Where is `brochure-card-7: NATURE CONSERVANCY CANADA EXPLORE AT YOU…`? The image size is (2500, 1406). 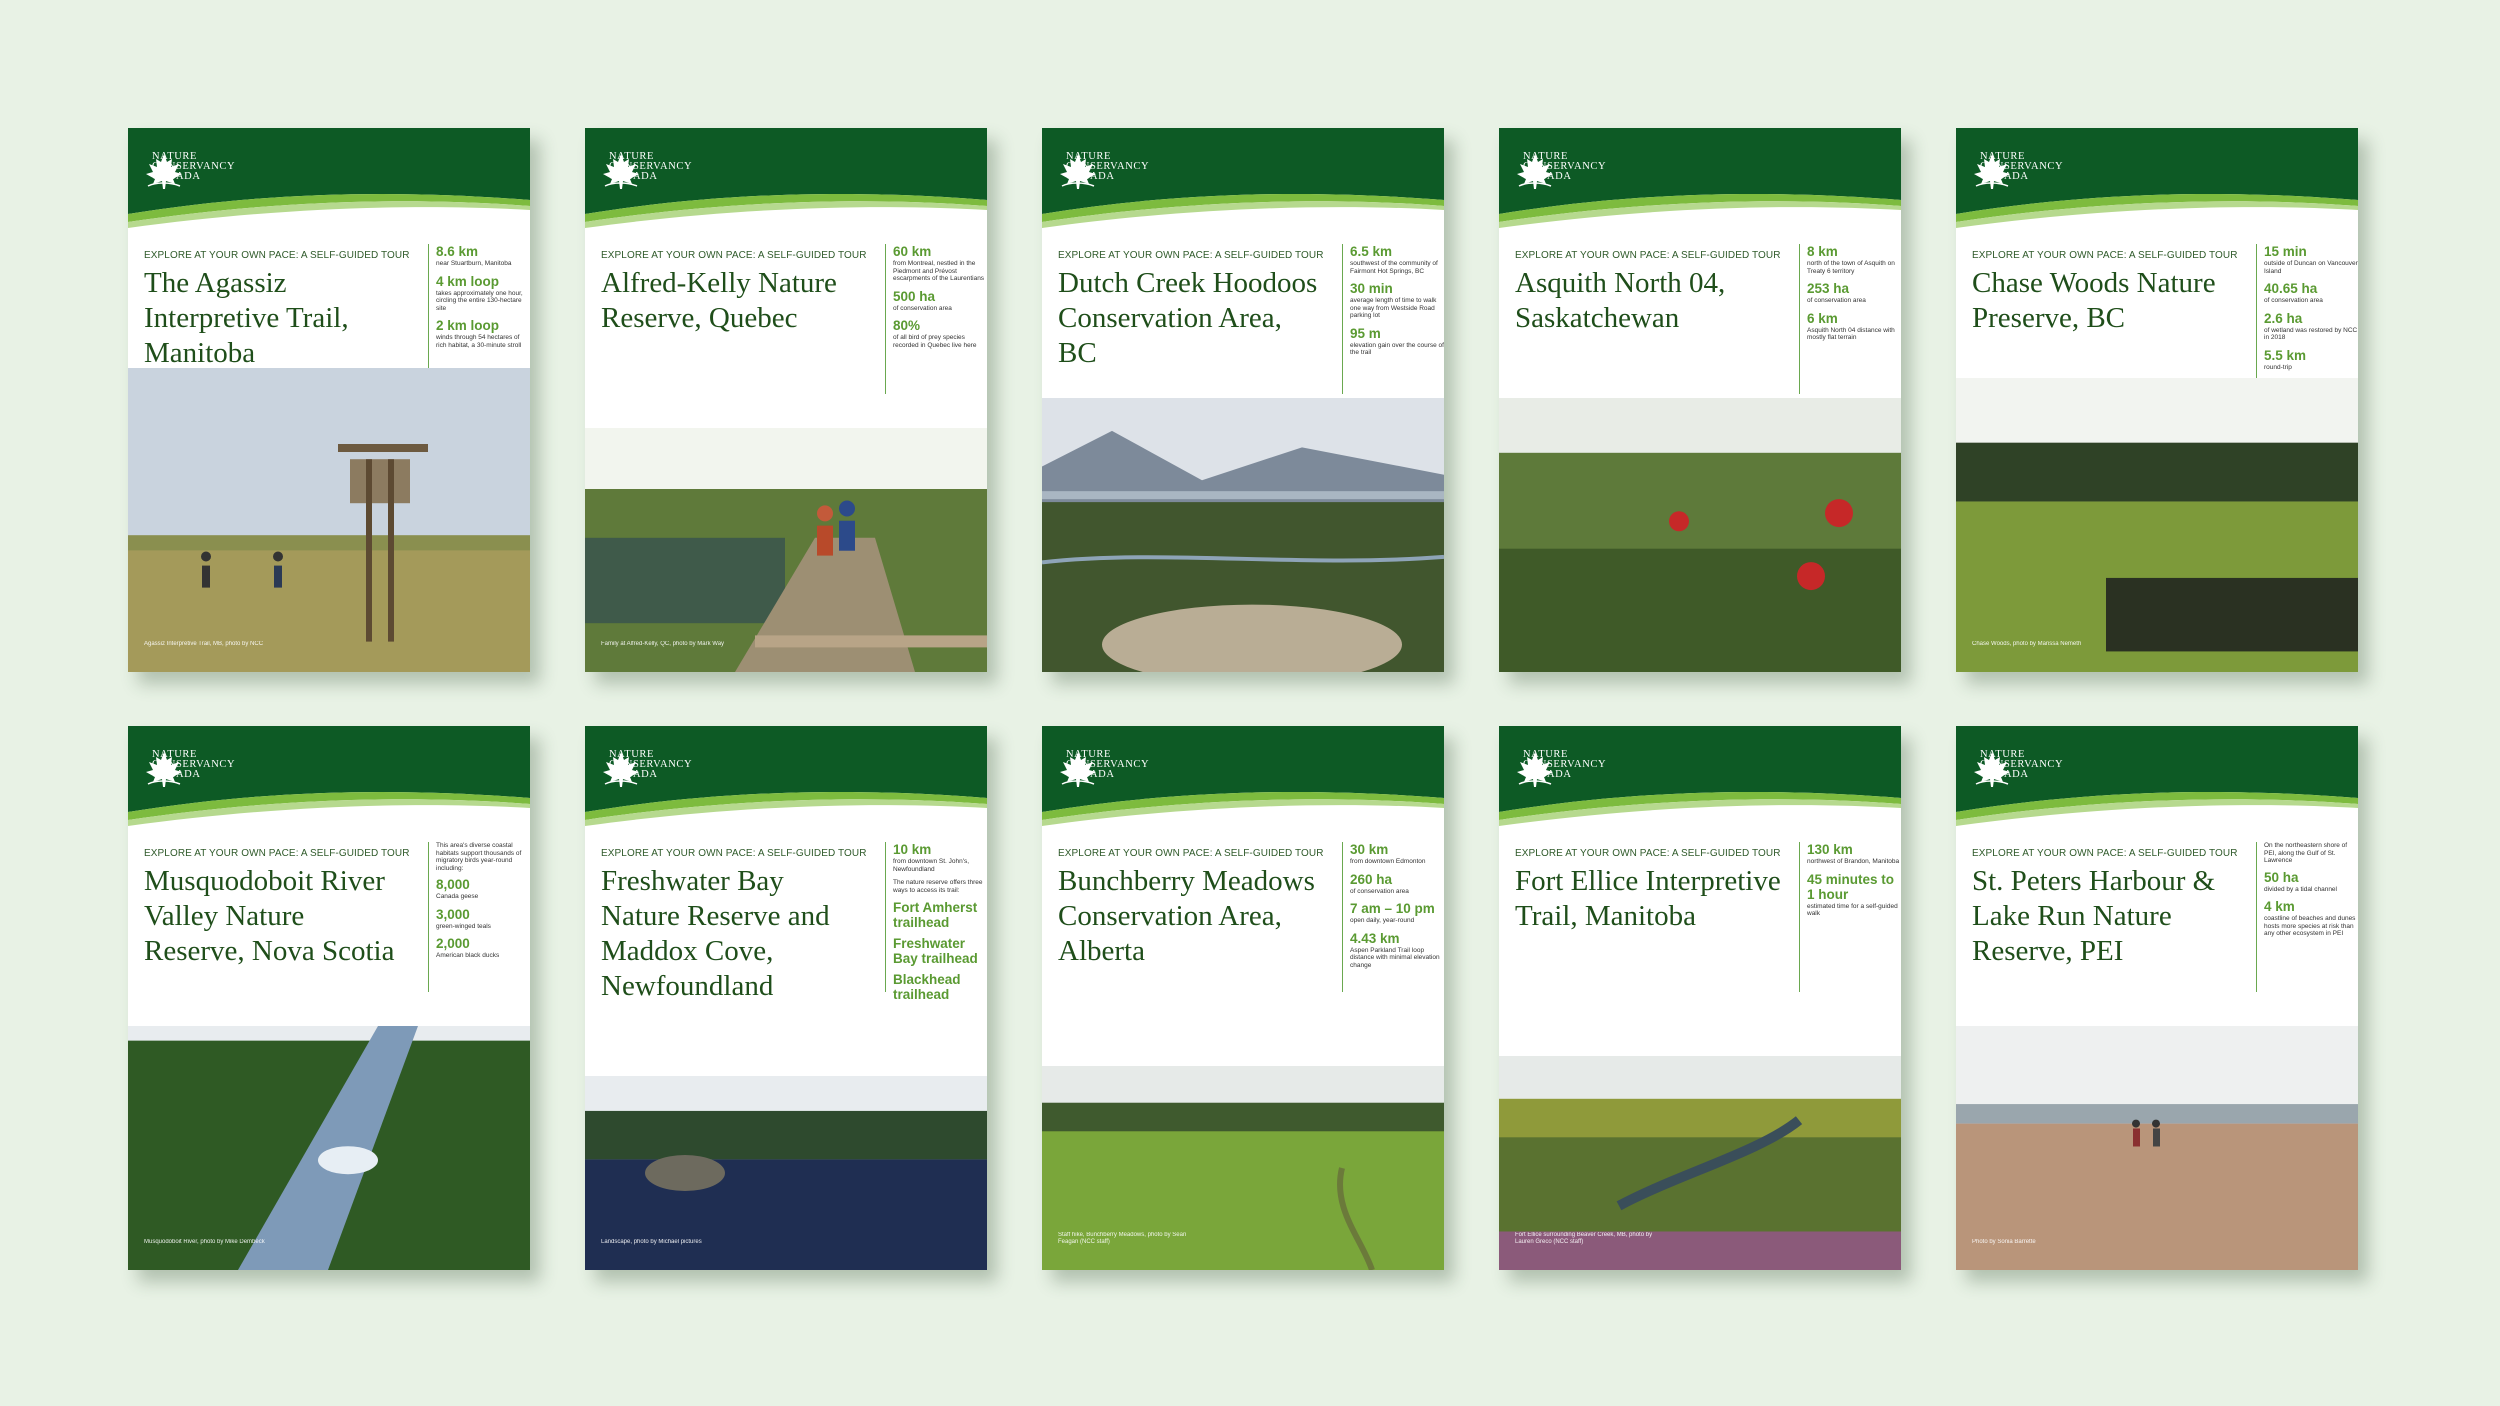 brochure-card-7: NATURE CONSERVANCY CANADA EXPLORE AT YOU… is located at coordinates (786, 998).